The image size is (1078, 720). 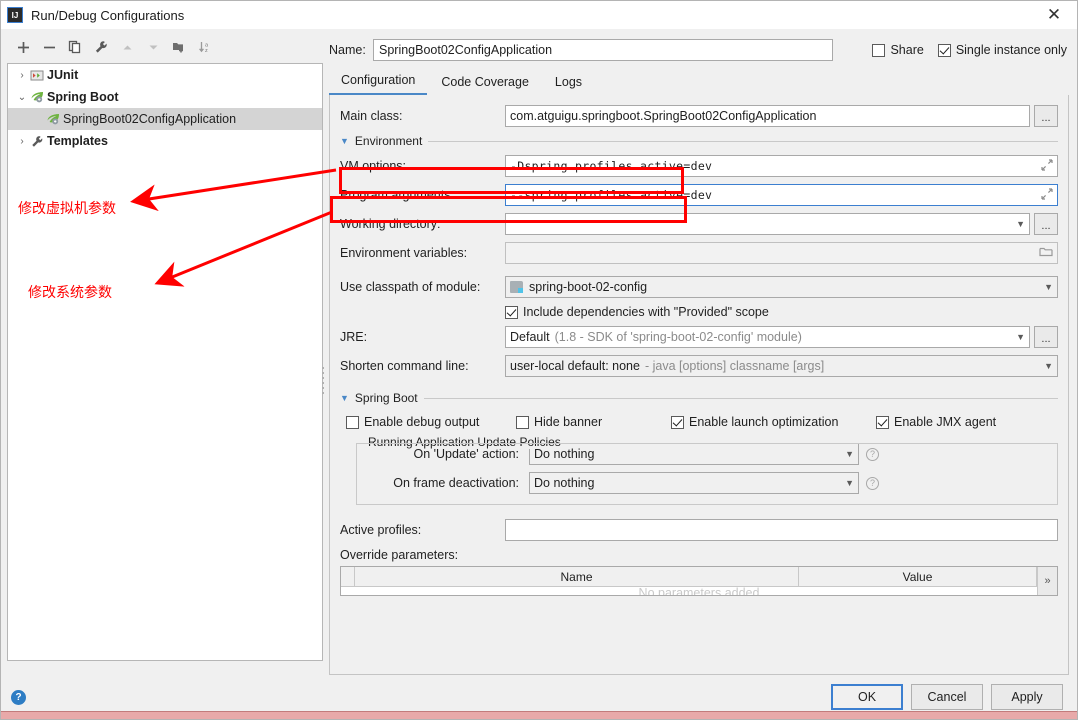 What do you see at coordinates (918, 576) in the screenshot?
I see `table-header-value: Value` at bounding box center [918, 576].